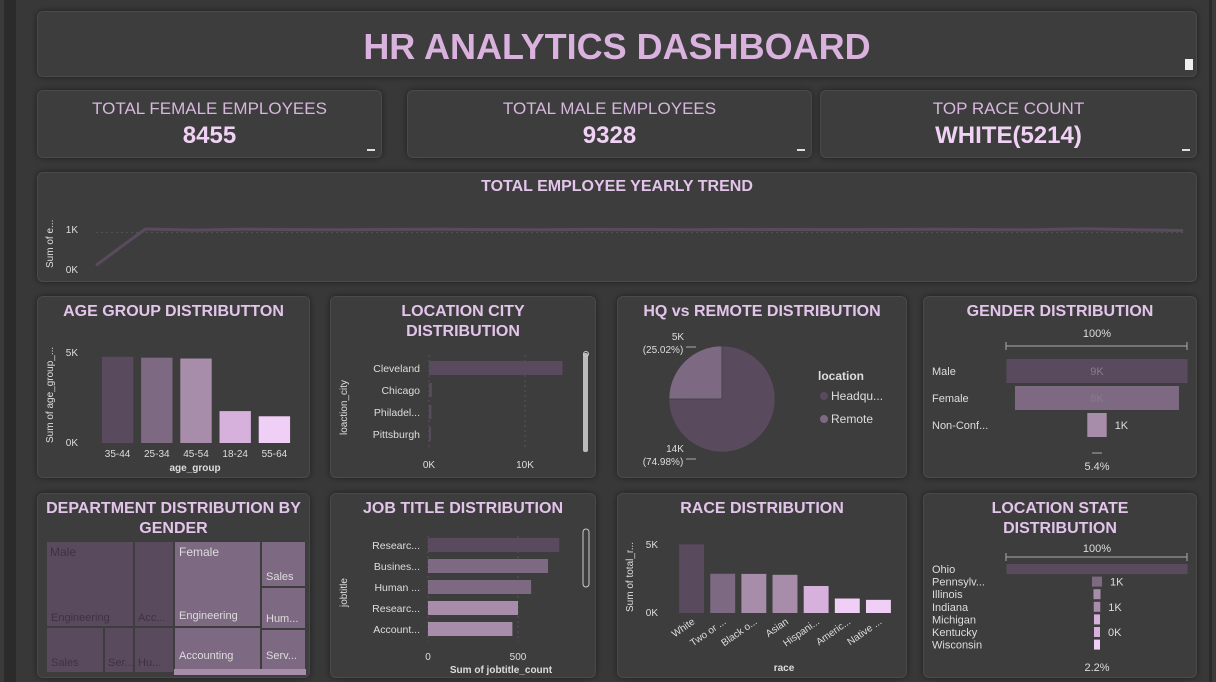  What do you see at coordinates (90, 584) in the screenshot?
I see `treemap-tile: Male Engineering` at bounding box center [90, 584].